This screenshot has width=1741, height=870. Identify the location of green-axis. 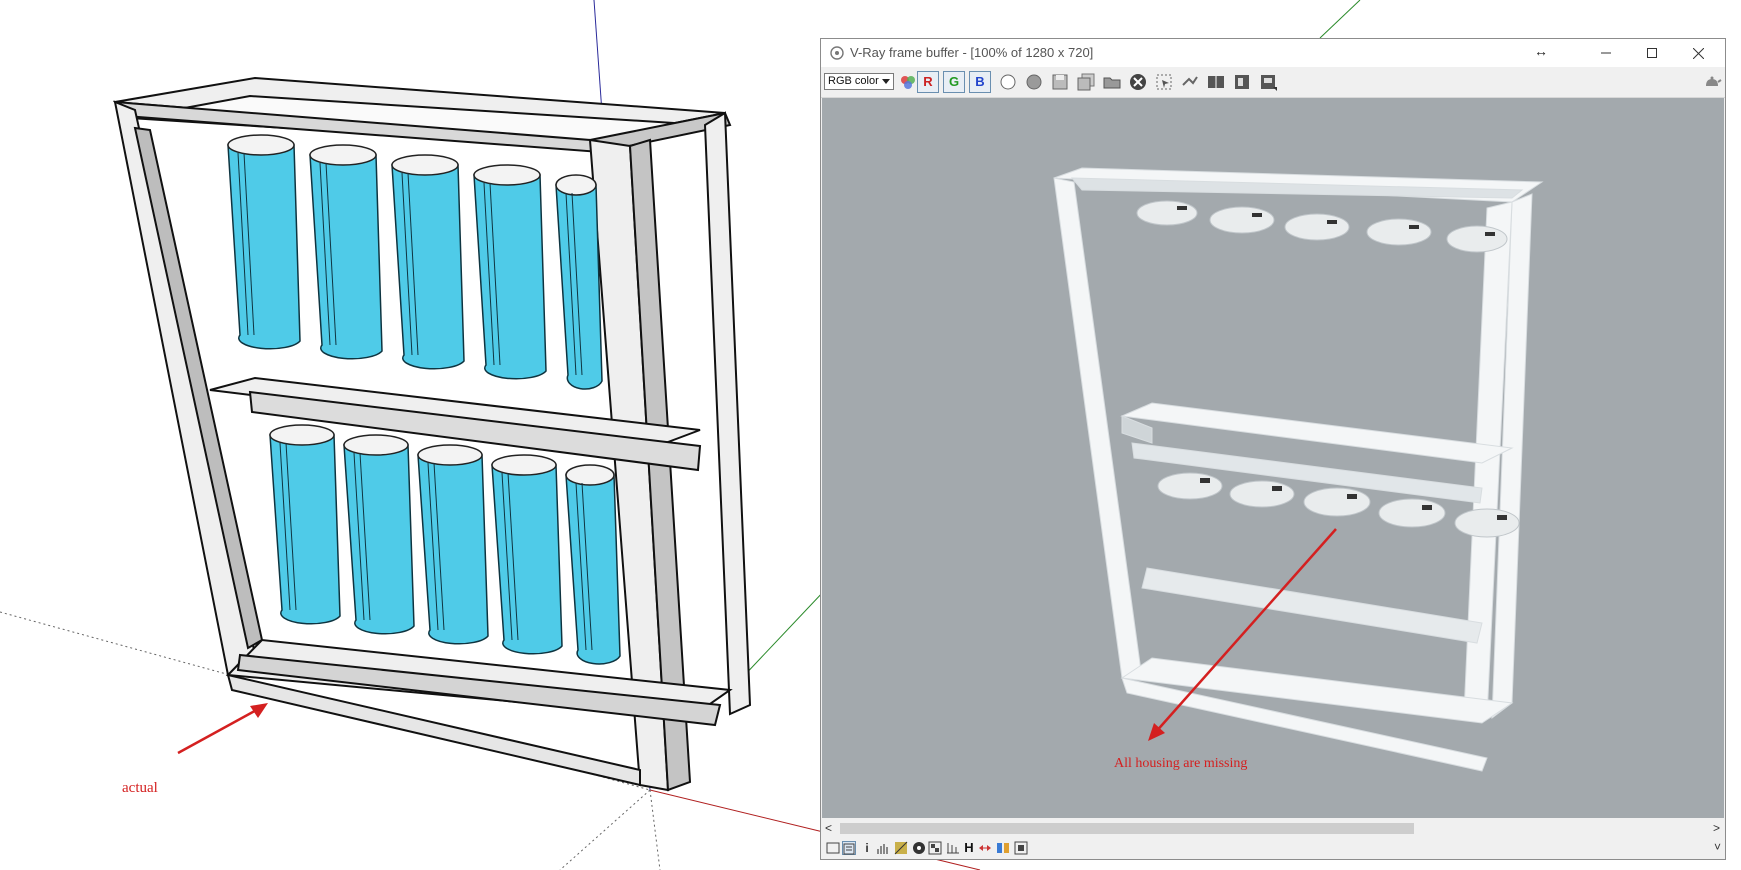
(782, 635).